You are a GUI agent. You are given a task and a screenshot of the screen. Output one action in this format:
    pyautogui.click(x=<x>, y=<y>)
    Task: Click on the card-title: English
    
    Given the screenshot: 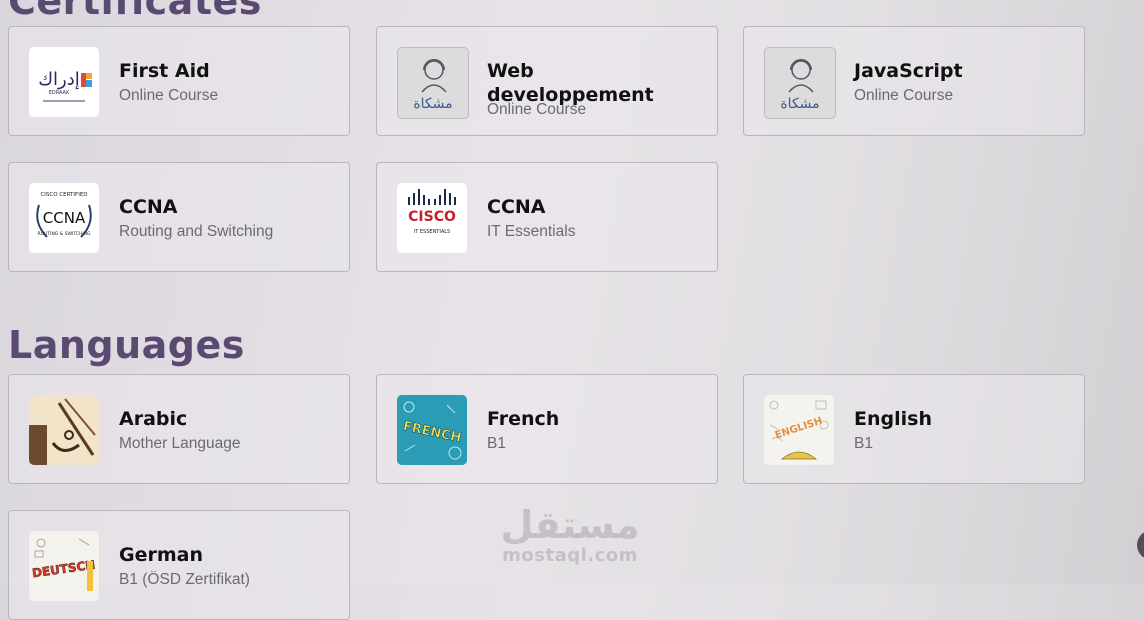 What is the action you would take?
    pyautogui.click(x=893, y=419)
    